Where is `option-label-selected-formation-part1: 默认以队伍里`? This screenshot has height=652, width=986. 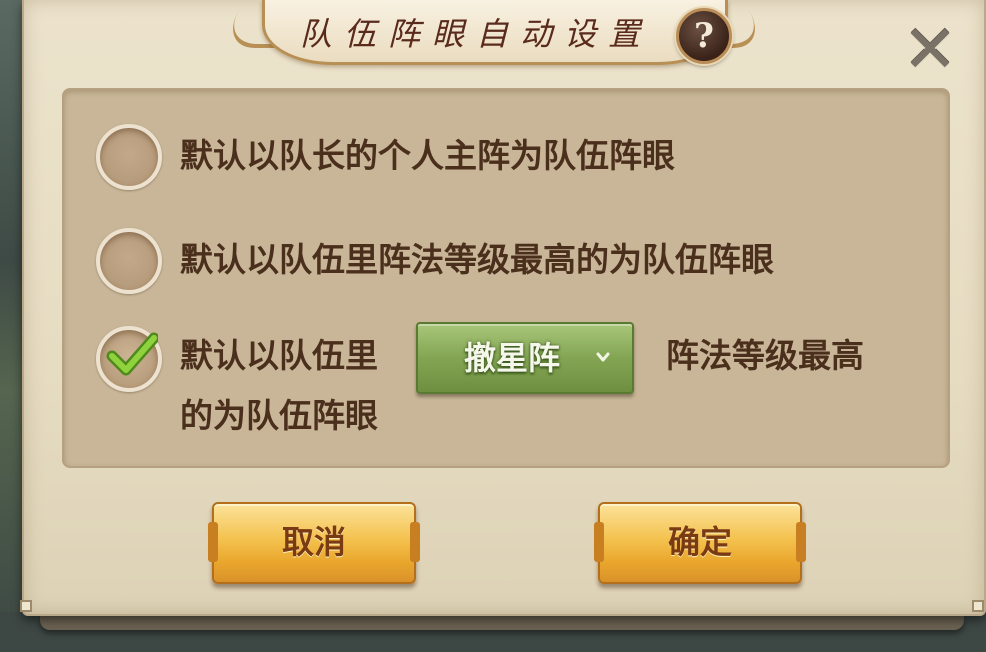
option-label-selected-formation-part1: 默认以队伍里 is located at coordinates (279, 356).